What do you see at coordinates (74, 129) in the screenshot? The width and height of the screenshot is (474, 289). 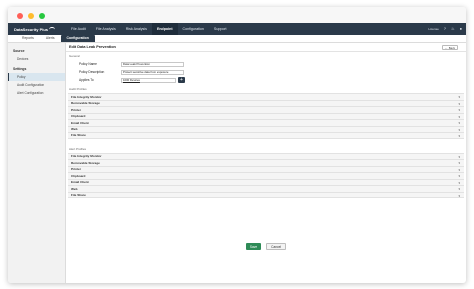 I see `audit-profile-name: Web` at bounding box center [74, 129].